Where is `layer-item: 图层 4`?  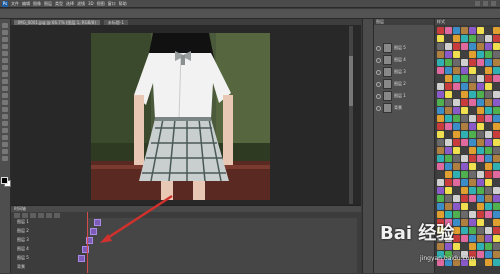 layer-item: 图层 4 is located at coordinates (404, 60).